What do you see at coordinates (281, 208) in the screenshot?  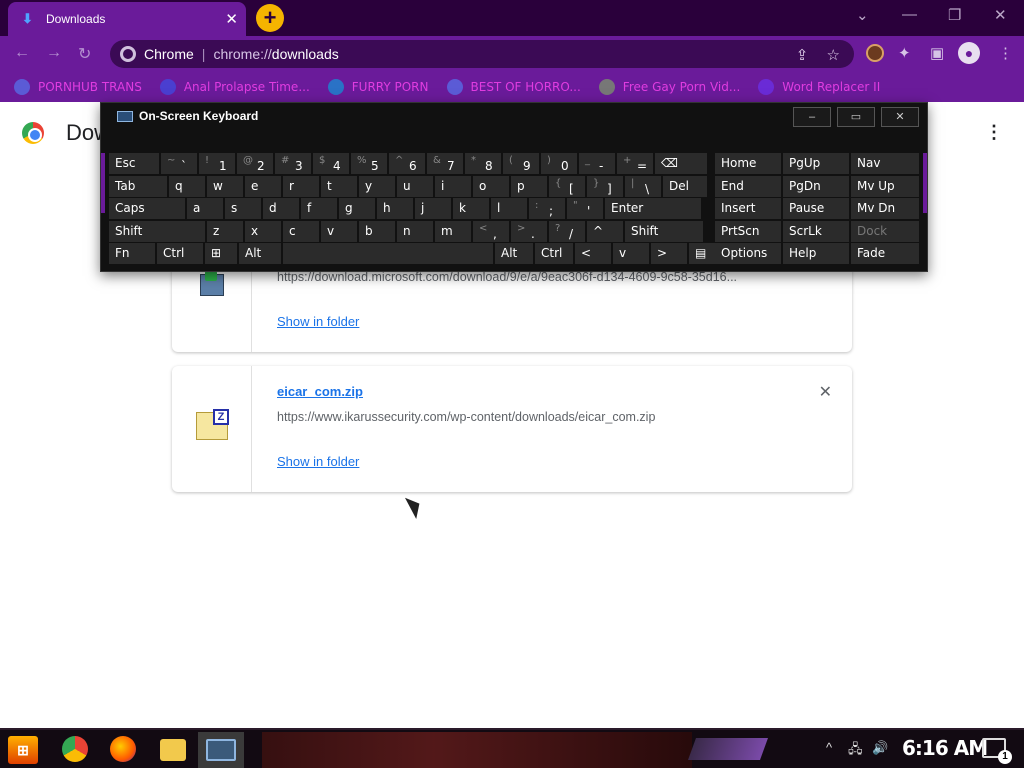 I see `osk-key: d` at bounding box center [281, 208].